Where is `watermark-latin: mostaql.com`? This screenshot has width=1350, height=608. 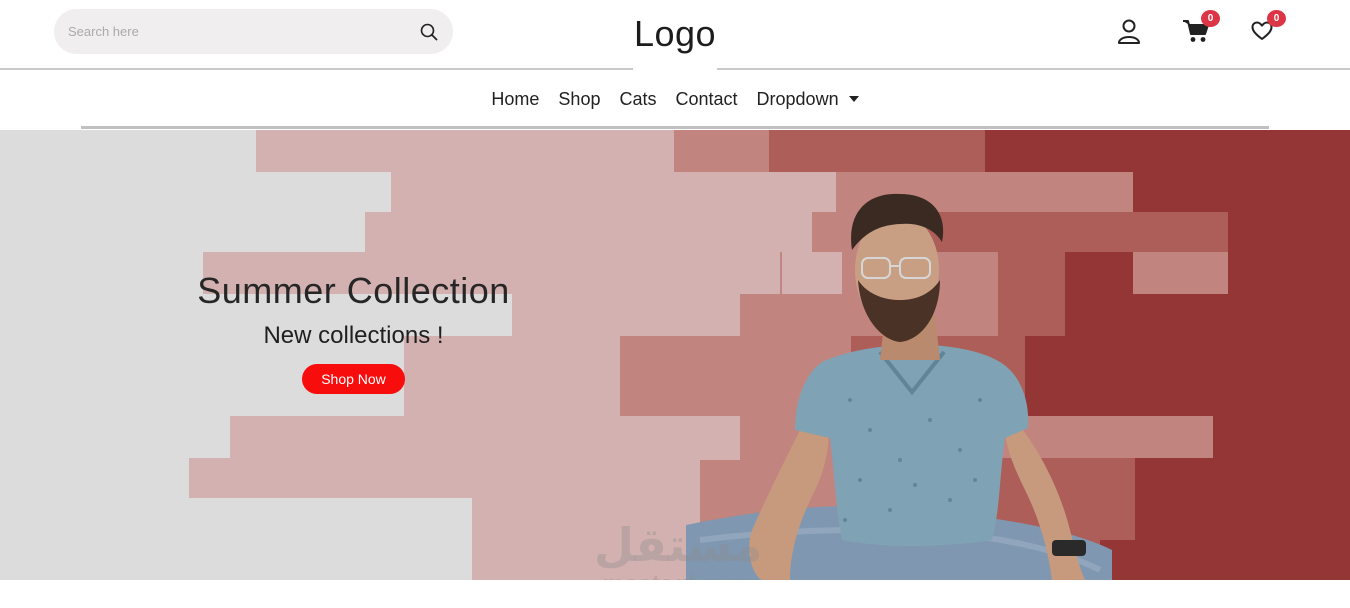
watermark-latin: mostaql.com is located at coordinates (676, 576).